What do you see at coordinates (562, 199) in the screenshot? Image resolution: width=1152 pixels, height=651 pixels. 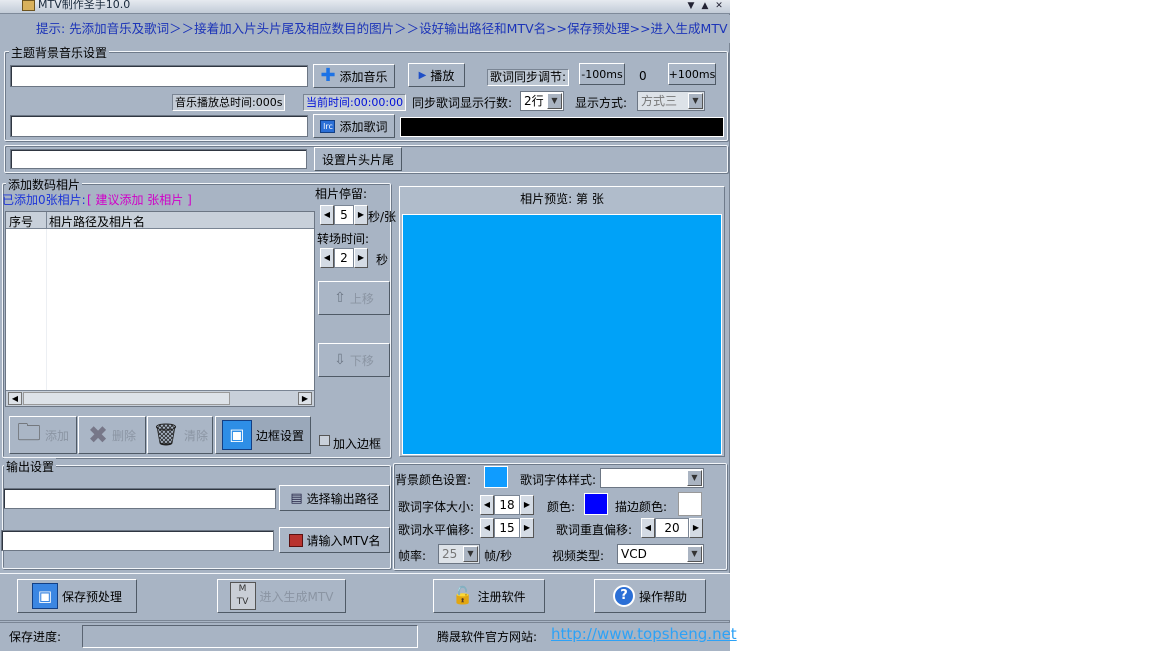 I see `preview-title: 相片预览: 第 张` at bounding box center [562, 199].